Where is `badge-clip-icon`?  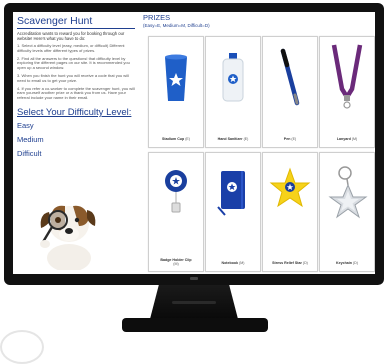 badge-clip-icon is located at coordinates (176, 191).